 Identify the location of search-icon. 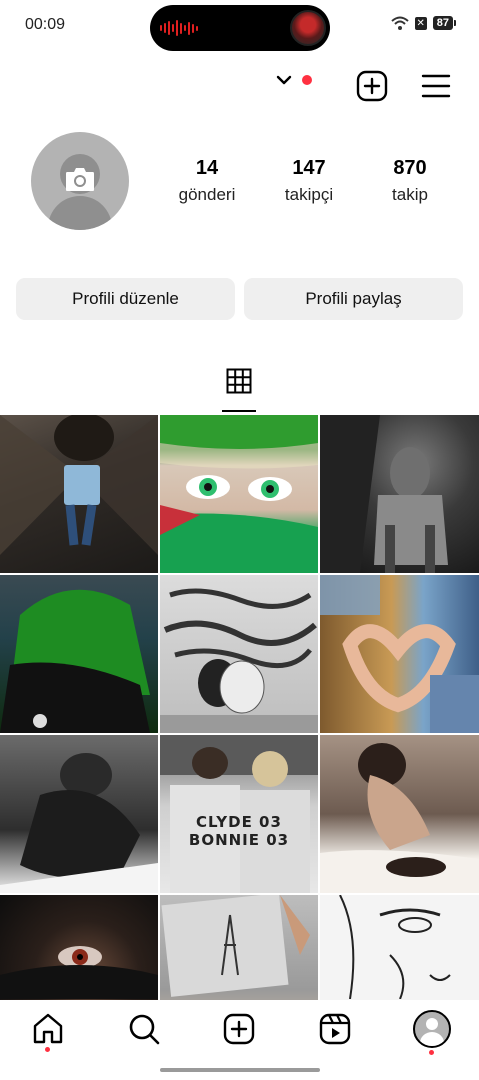
(144, 1029).